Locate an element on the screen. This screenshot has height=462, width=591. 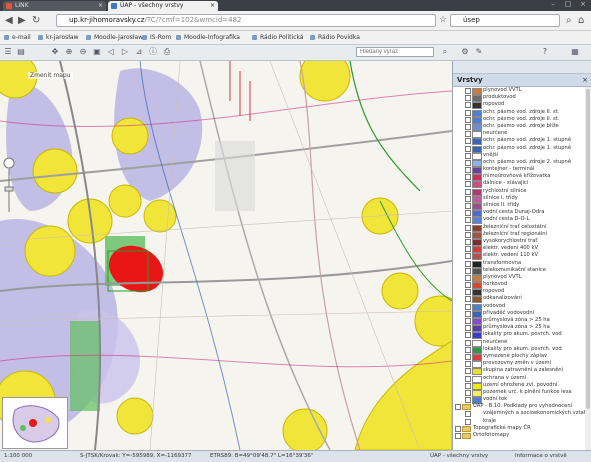
reload-icon: ↻ is located at coordinates (36, 20).